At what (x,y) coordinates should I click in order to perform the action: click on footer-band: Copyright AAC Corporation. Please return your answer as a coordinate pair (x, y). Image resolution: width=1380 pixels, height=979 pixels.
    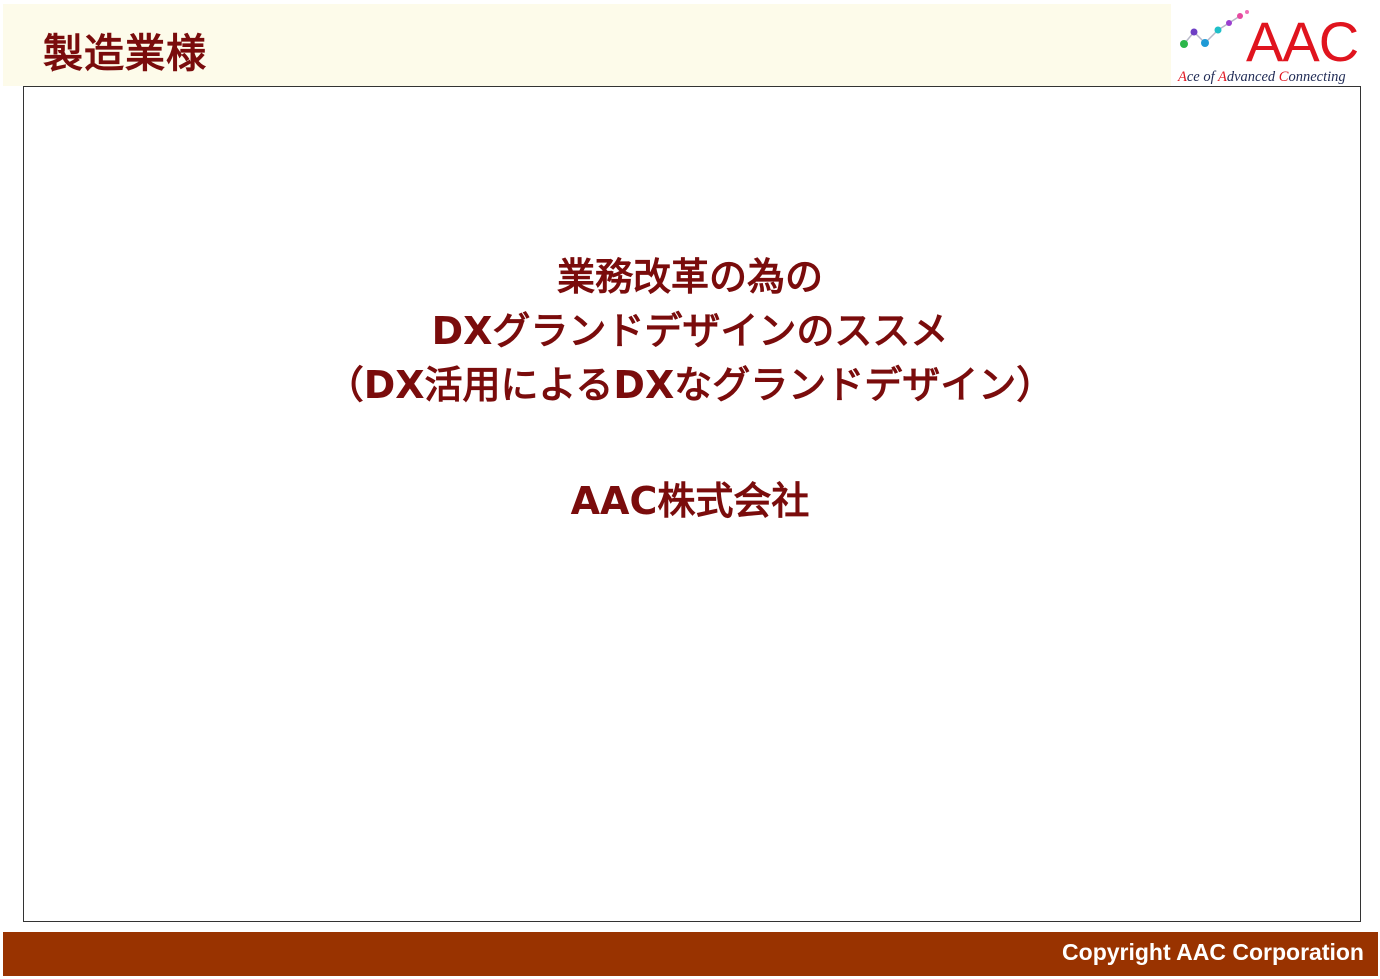
    Looking at the image, I should click on (690, 954).